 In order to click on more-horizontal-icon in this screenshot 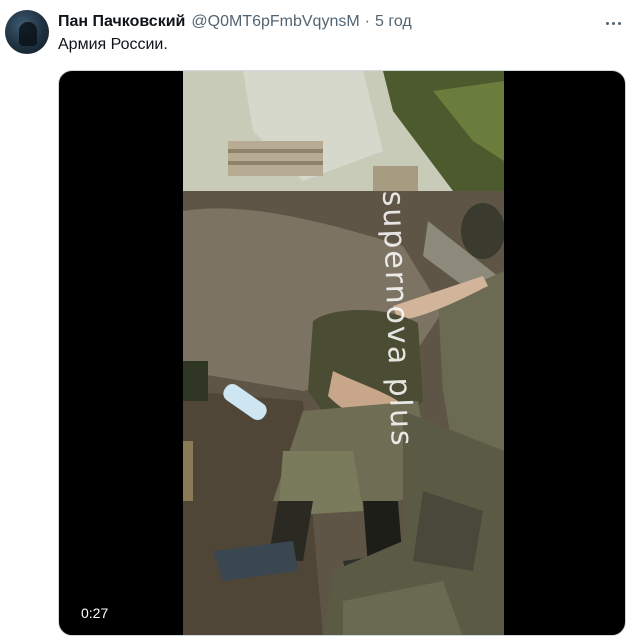, I will do `click(607, 23)`.